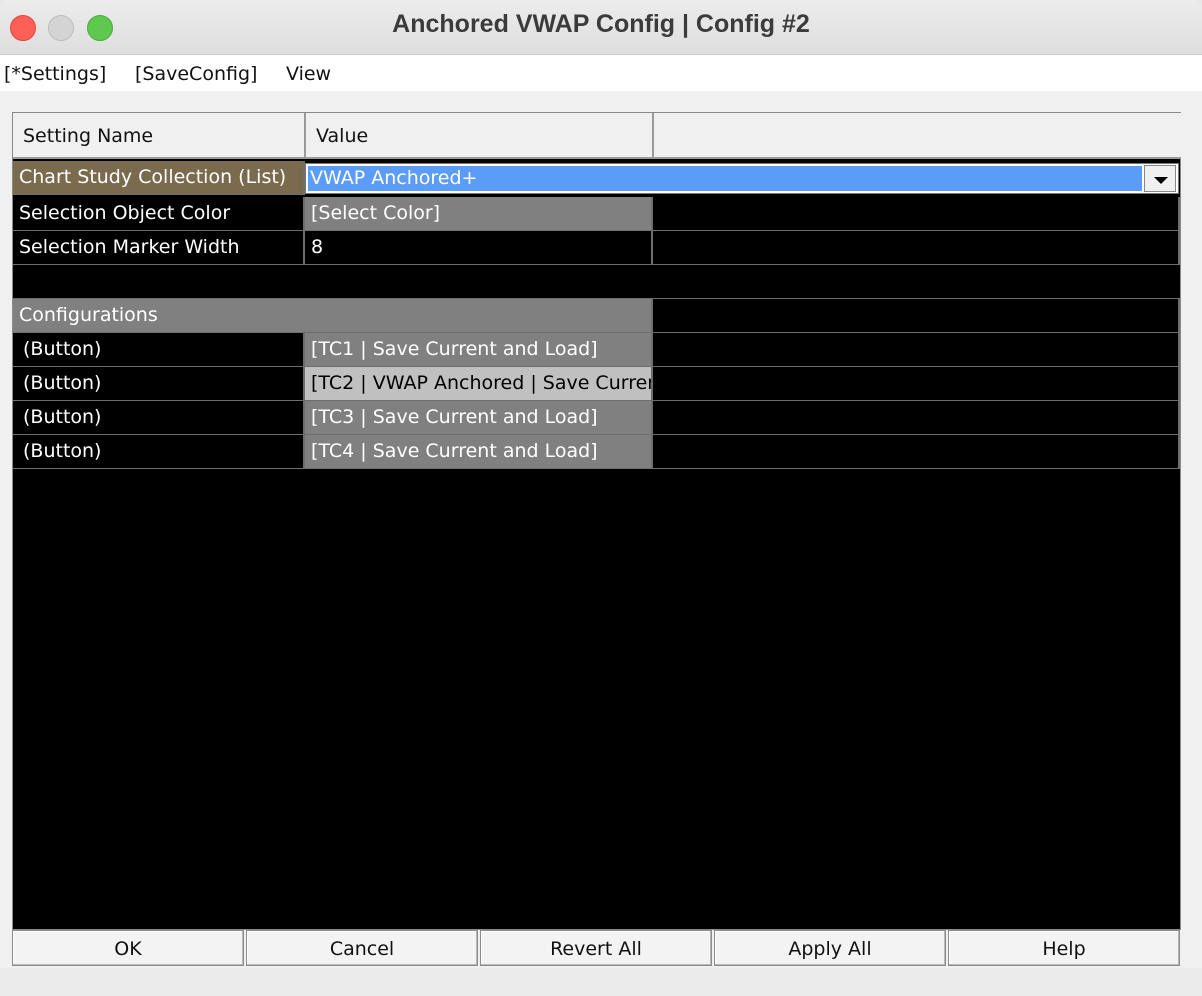 The width and height of the screenshot is (1202, 996). Describe the element at coordinates (308, 74) in the screenshot. I see `menu-view: View` at that location.